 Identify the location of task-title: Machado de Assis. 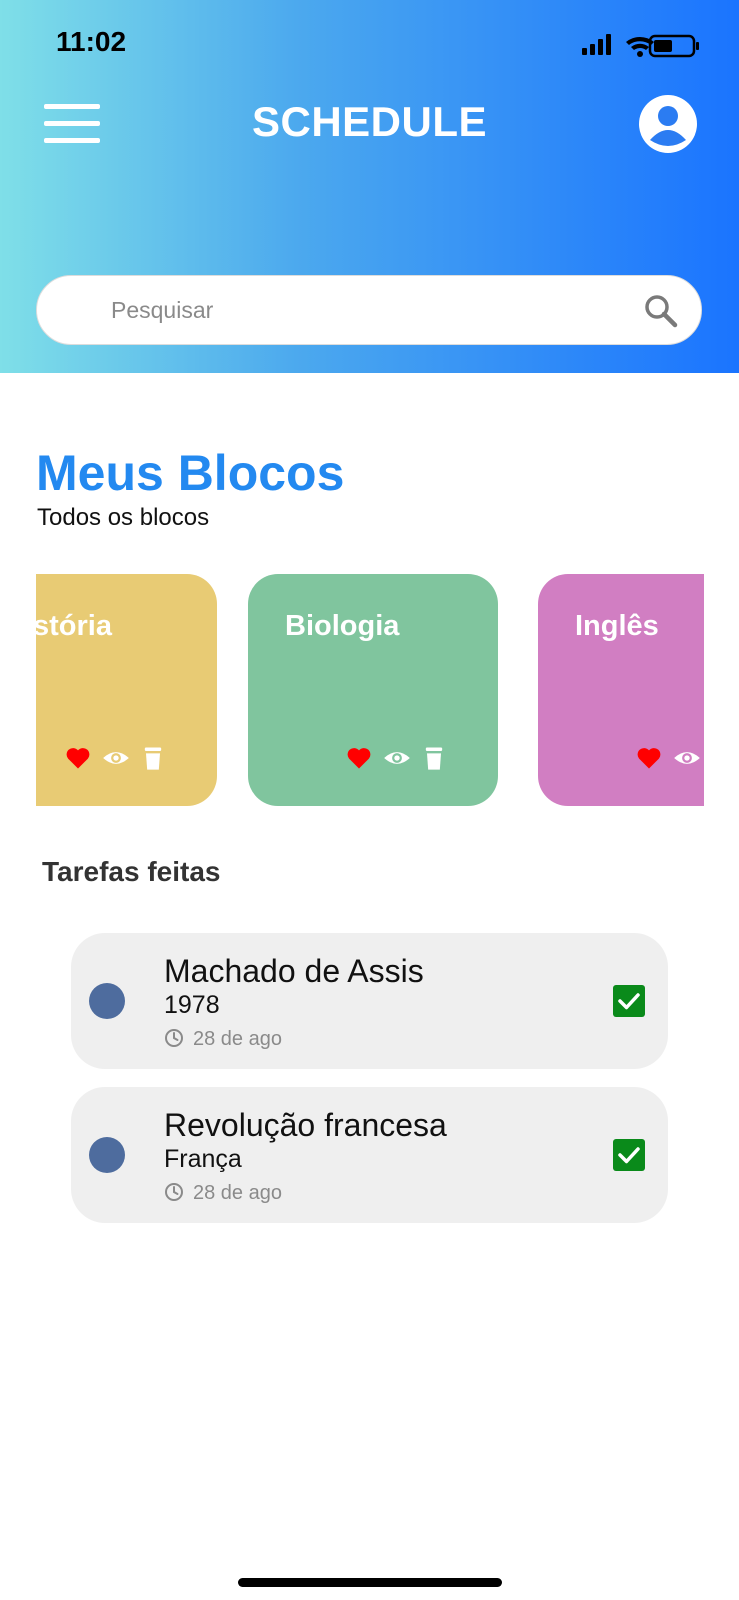
(294, 971).